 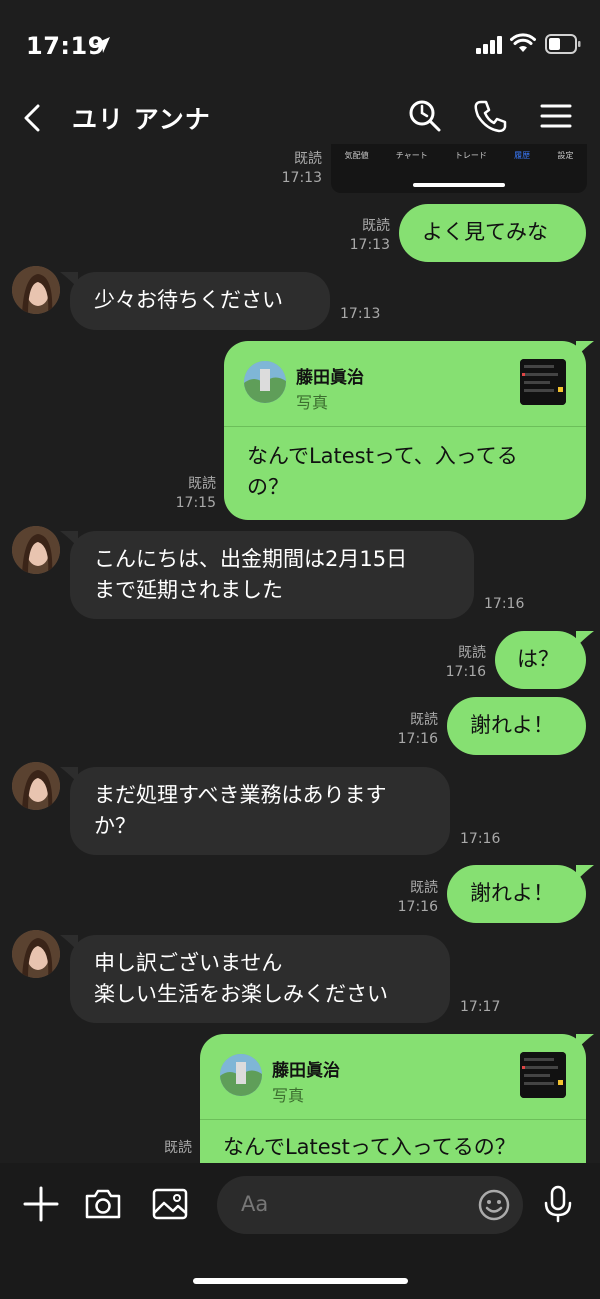 I want to click on incoming-message: こんにちは、出金期間は2月15日 まで延期されました, so click(x=272, y=575).